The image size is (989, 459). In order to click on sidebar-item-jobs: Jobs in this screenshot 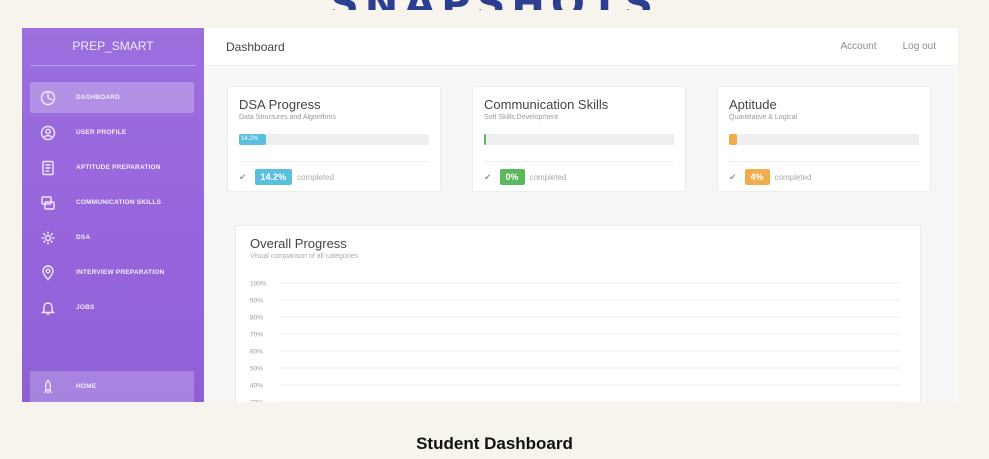, I will do `click(112, 307)`.